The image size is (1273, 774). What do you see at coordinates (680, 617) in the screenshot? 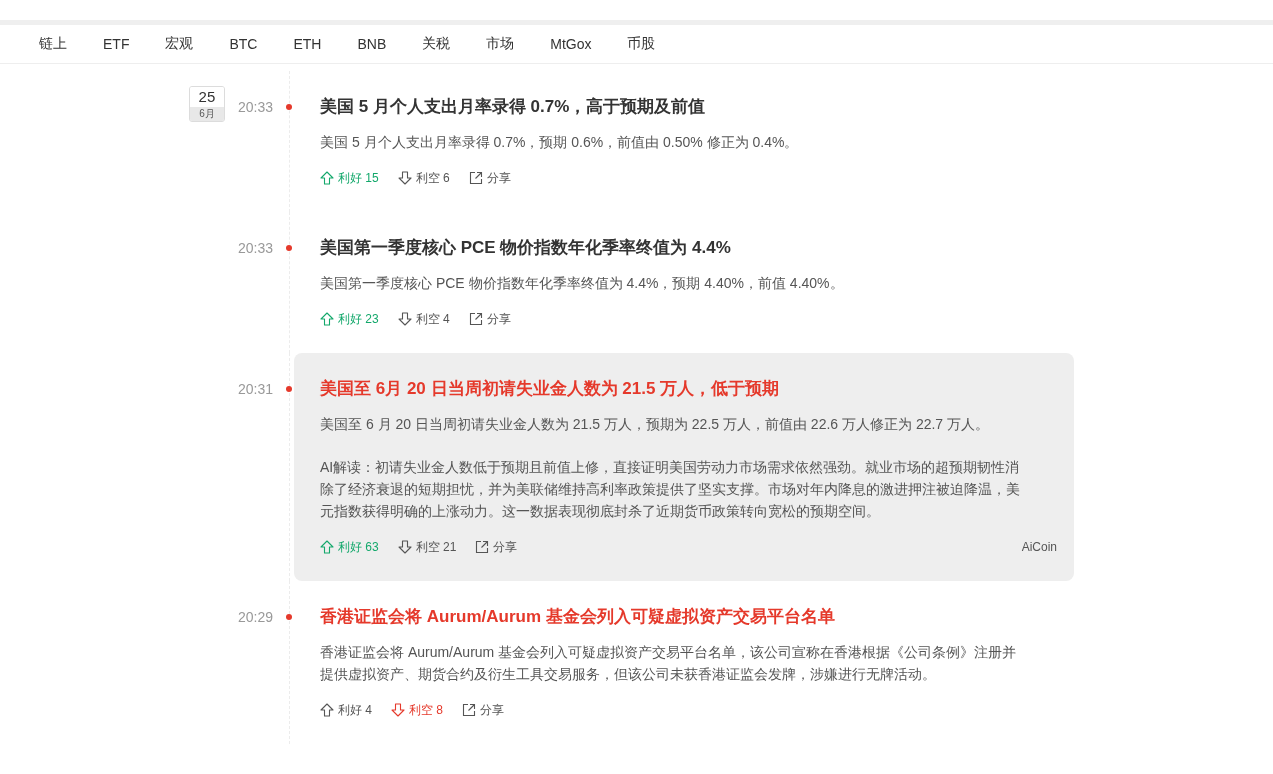
I see `news-title: 香港证监会将 Aurum/Aurum 基金会列入可疑虚拟资产交易平台名单` at bounding box center [680, 617].